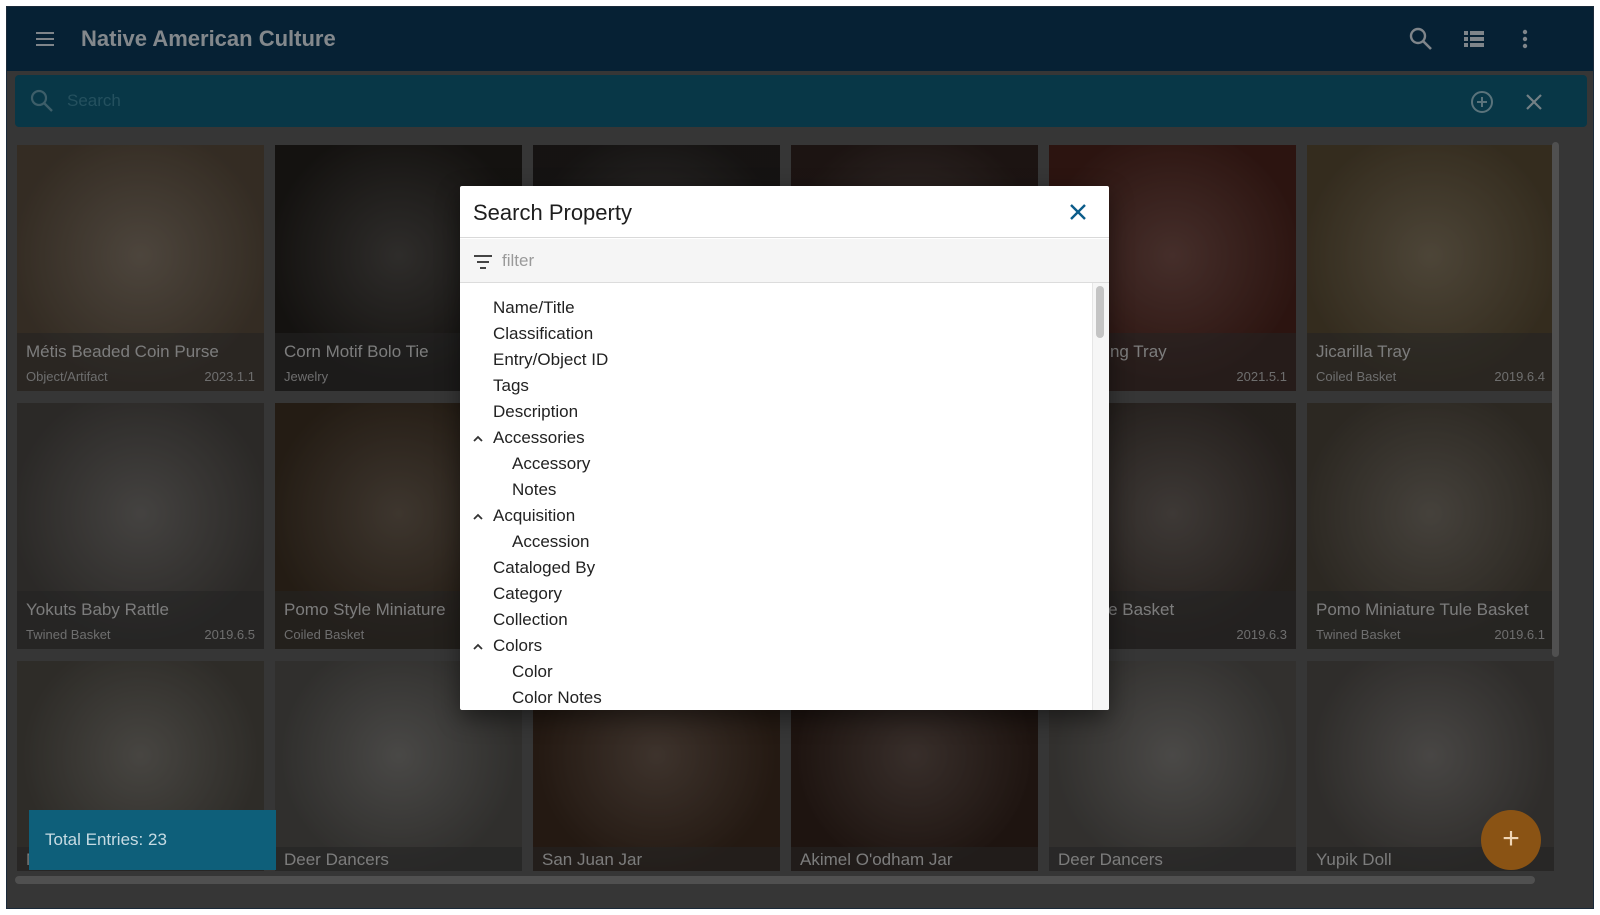 This screenshot has height=915, width=1600. I want to click on filter-icon, so click(483, 262).